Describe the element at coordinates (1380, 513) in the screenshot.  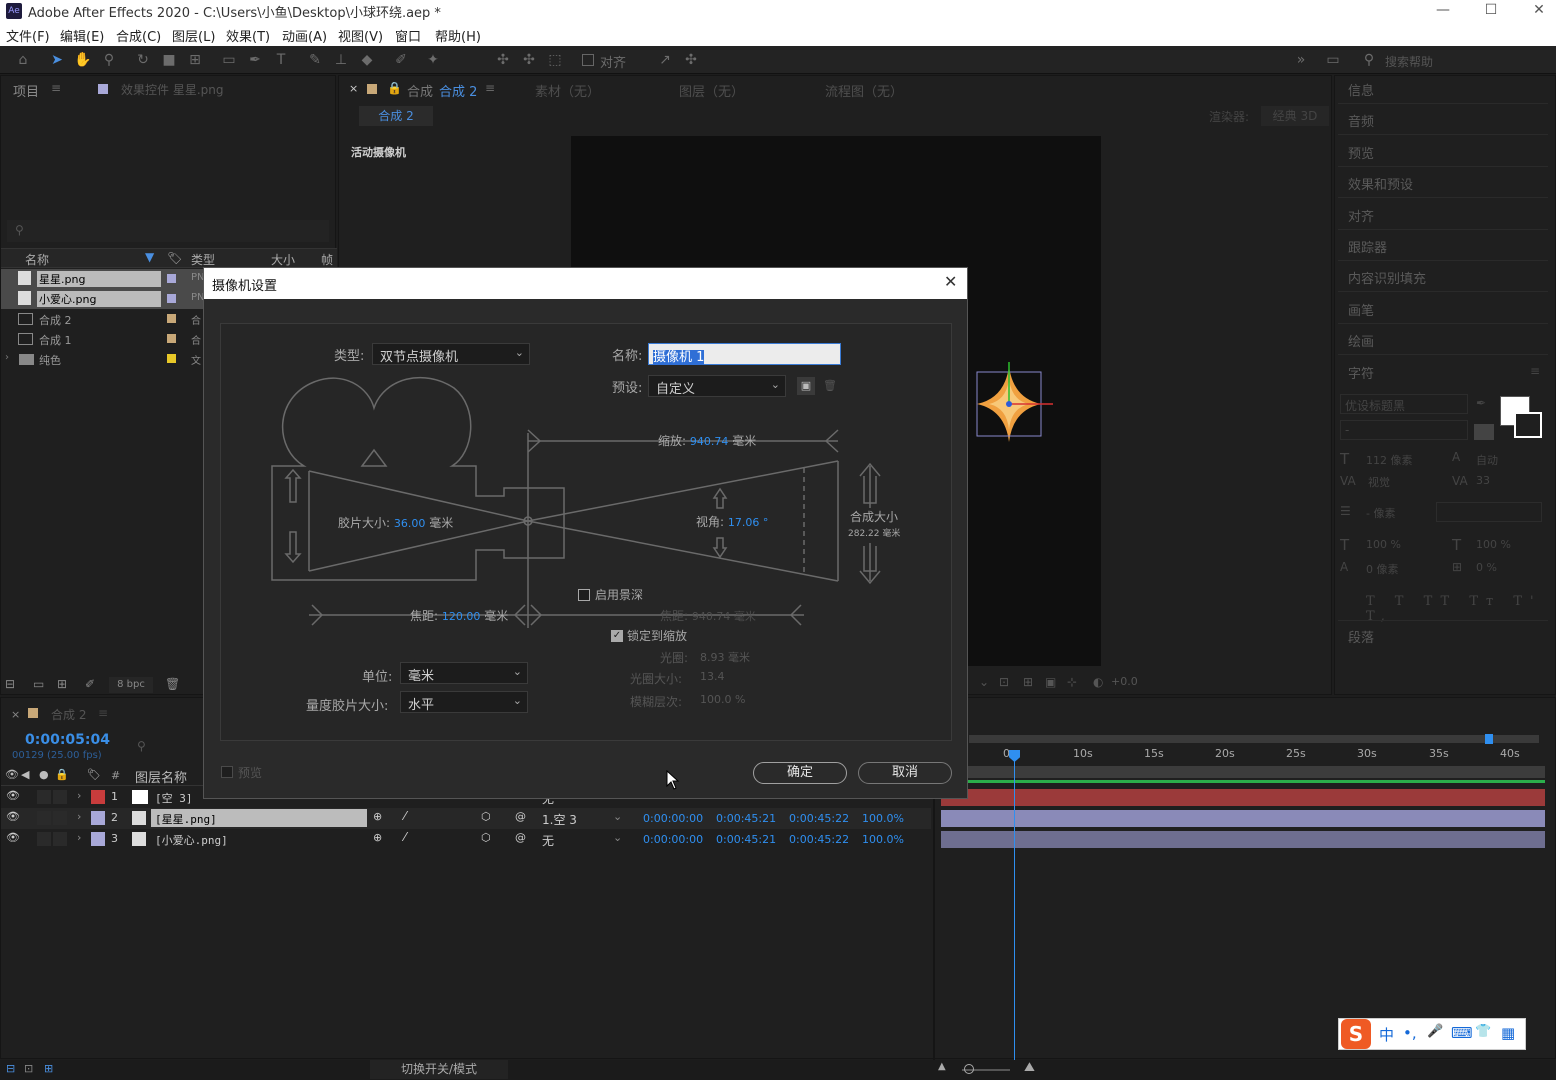
I see `stroke-width-value: - 像素` at that location.